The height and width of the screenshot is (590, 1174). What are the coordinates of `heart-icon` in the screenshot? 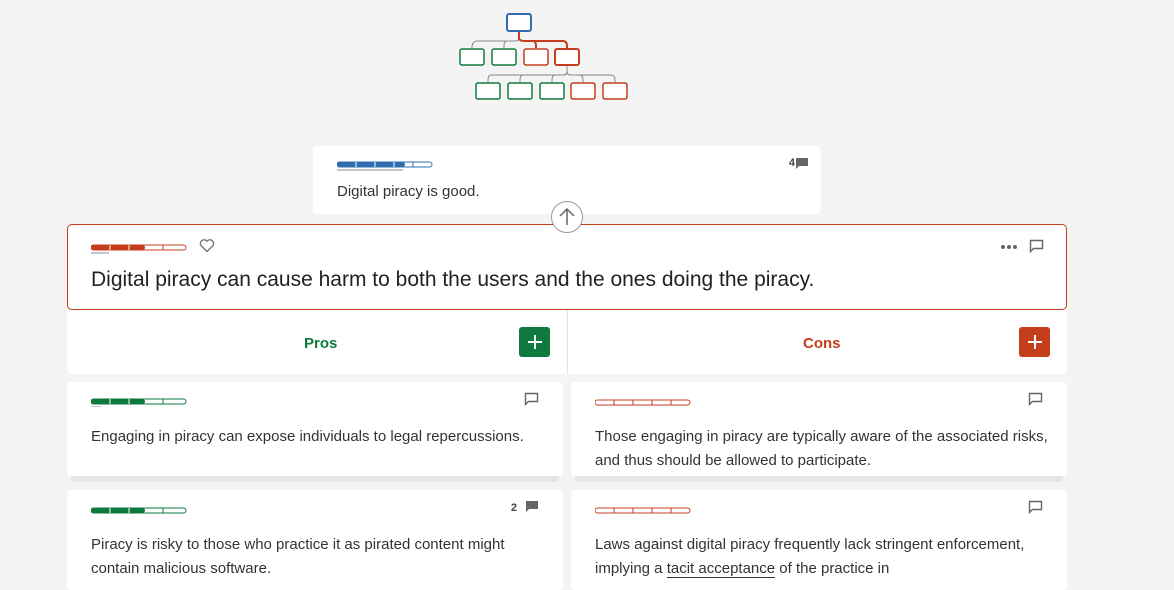 It's located at (207, 248).